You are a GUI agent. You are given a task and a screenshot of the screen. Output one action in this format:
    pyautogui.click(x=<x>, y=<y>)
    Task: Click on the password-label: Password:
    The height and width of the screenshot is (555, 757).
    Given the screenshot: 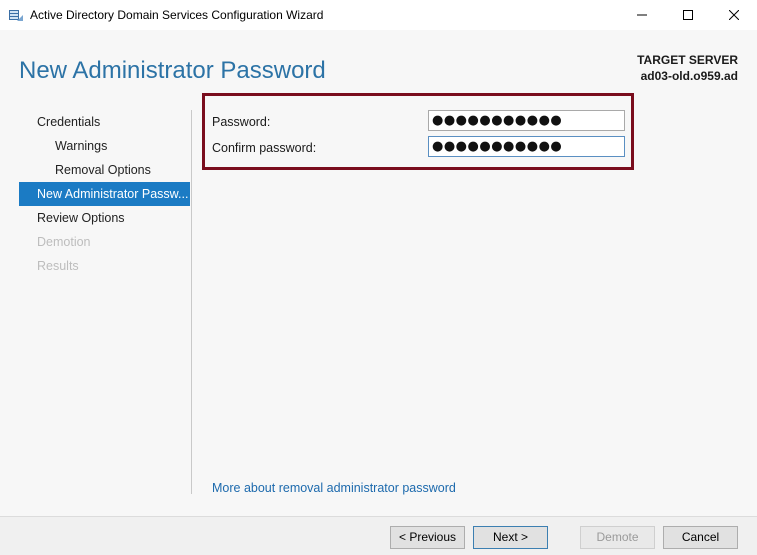 What is the action you would take?
    pyautogui.click(x=241, y=122)
    